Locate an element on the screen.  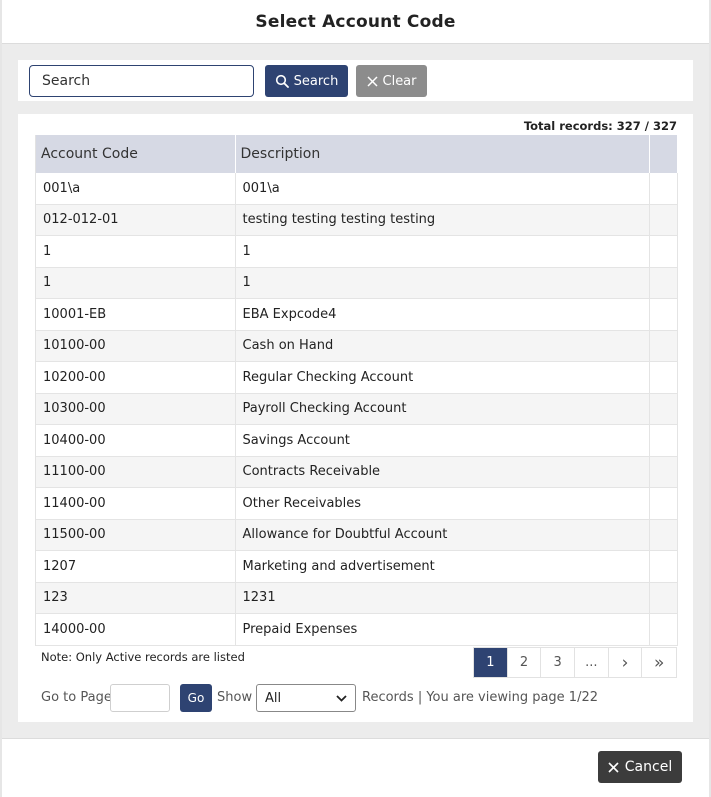
go-button: Go is located at coordinates (196, 698).